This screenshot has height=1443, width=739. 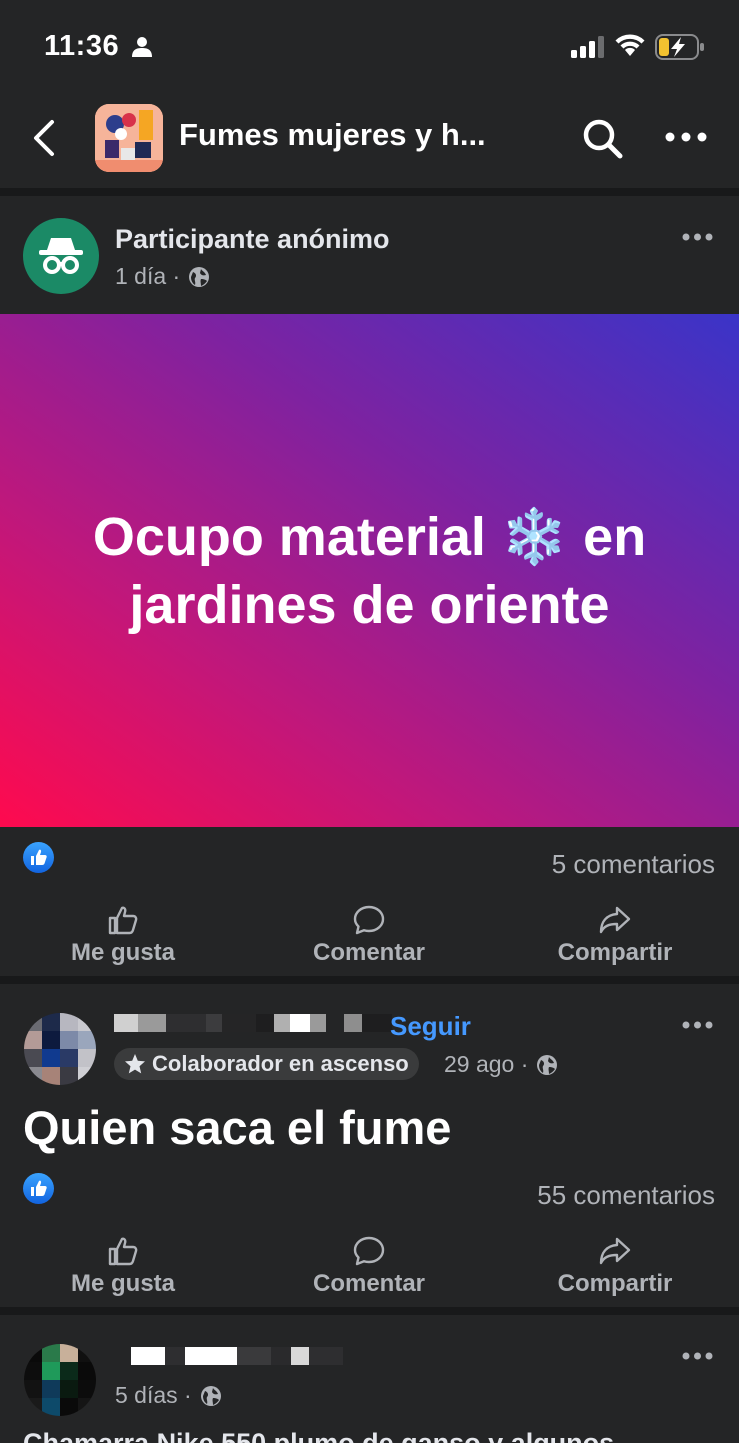 I want to click on anonymous-avatar, so click(x=61, y=256).